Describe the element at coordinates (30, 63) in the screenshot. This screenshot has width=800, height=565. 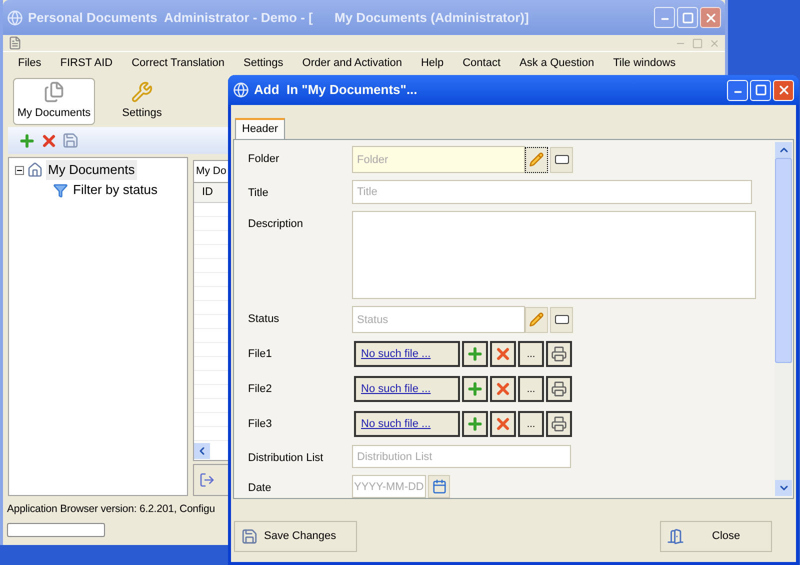
I see `menu-item: Files` at that location.